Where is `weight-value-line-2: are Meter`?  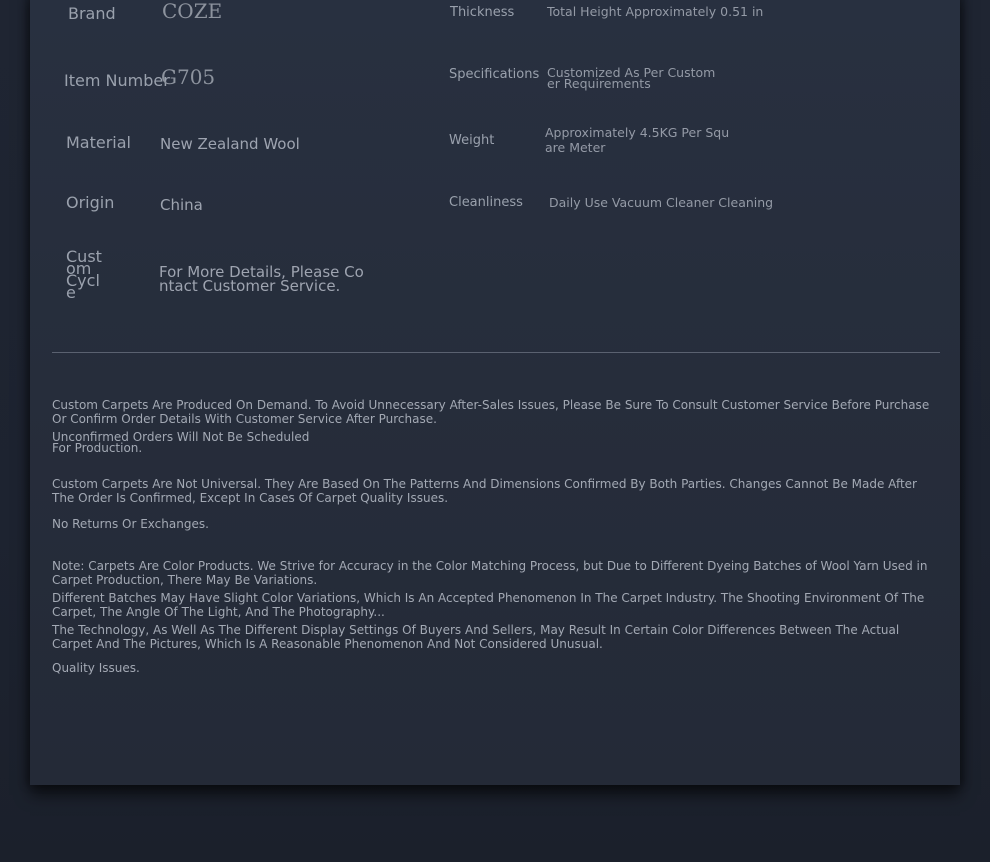
weight-value-line-2: are Meter is located at coordinates (575, 147).